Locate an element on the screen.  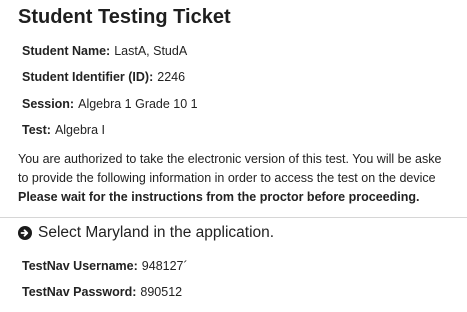
circle-arrow-right-icon is located at coordinates (25, 233).